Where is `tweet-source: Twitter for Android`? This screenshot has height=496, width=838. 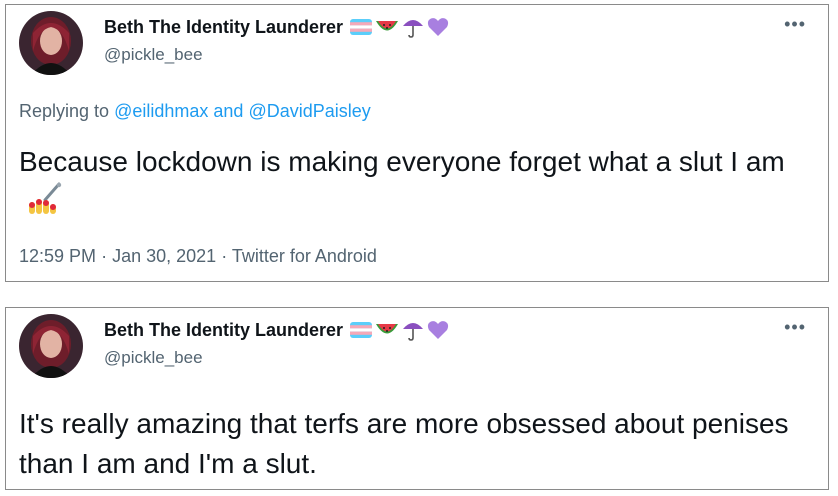 tweet-source: Twitter for Android is located at coordinates (304, 256).